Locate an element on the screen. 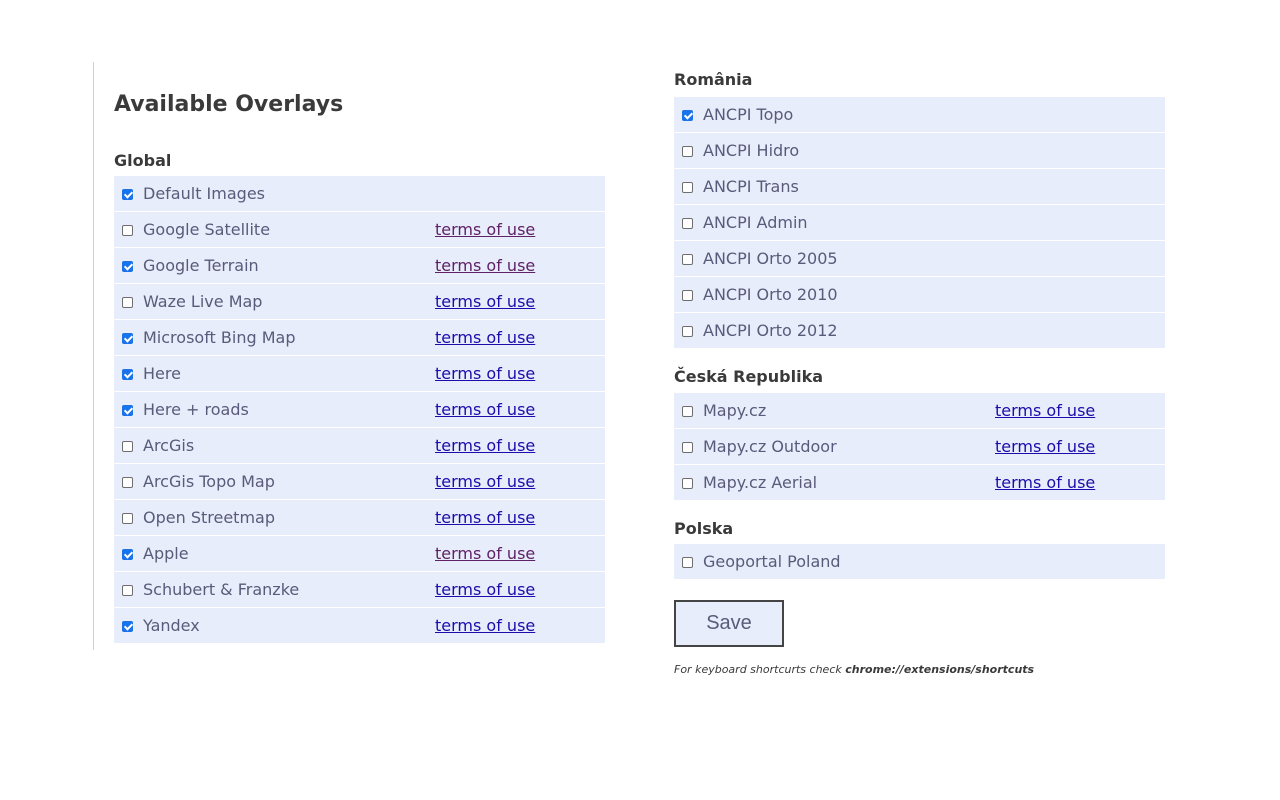 This screenshot has height=800, width=1280. overlay-row-here: Here terms of use is located at coordinates (359, 373).